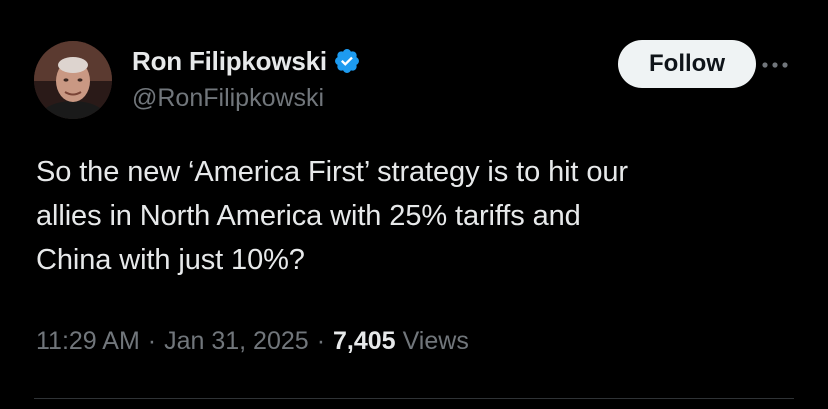  Describe the element at coordinates (775, 65) in the screenshot. I see `more-horizontal-icon` at that location.